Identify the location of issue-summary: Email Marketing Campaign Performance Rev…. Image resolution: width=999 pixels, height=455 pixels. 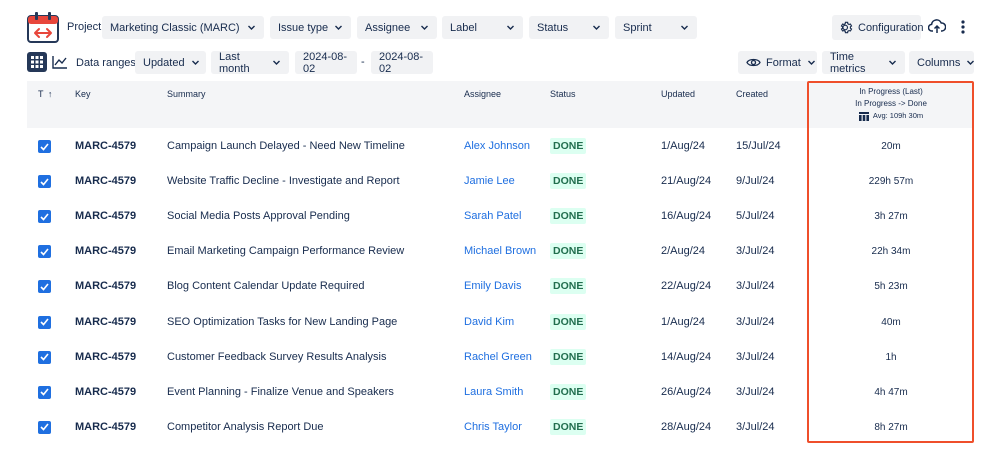
(285, 251).